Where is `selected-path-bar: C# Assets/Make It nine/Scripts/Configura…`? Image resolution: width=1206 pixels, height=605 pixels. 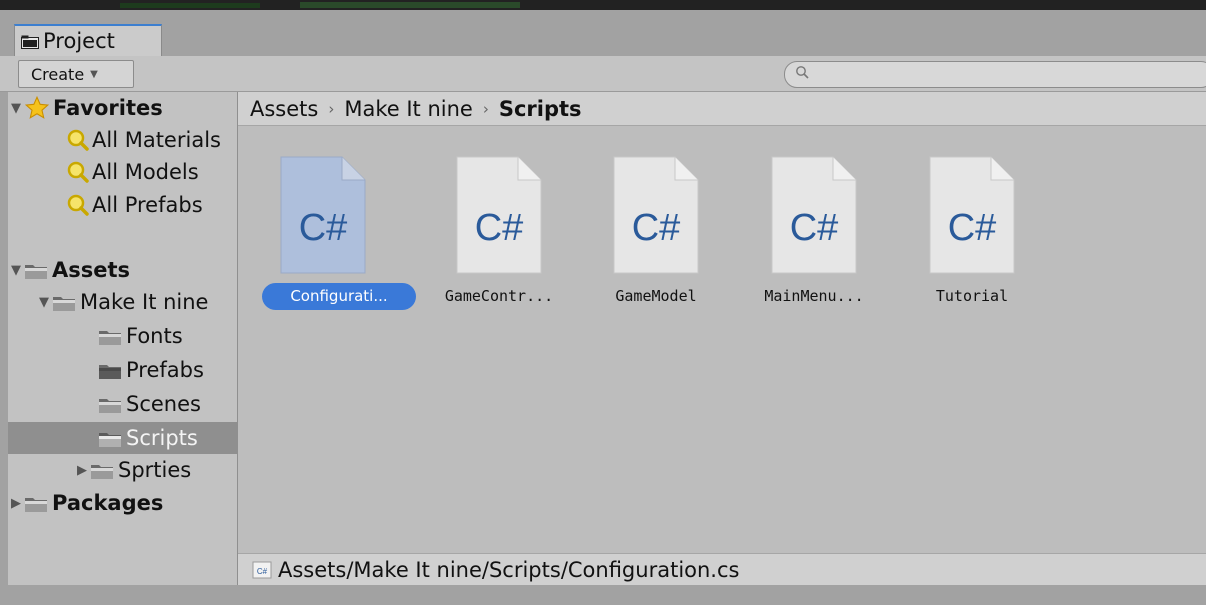 selected-path-bar: C# Assets/Make It nine/Scripts/Configura… is located at coordinates (722, 569).